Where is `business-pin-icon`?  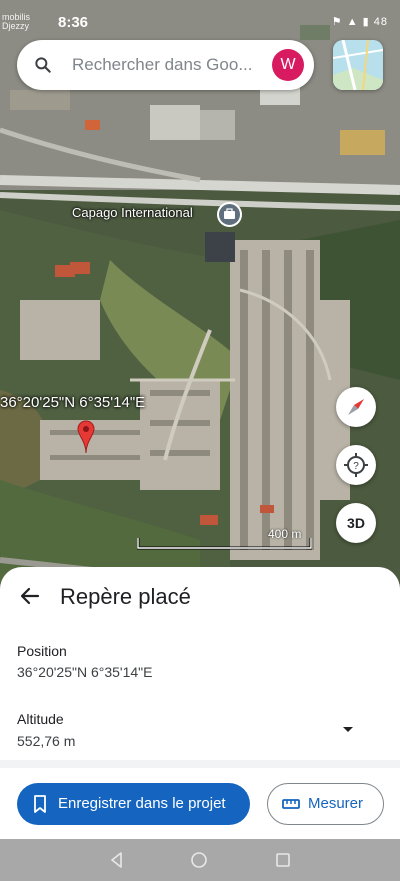
business-pin-icon is located at coordinates (229, 214).